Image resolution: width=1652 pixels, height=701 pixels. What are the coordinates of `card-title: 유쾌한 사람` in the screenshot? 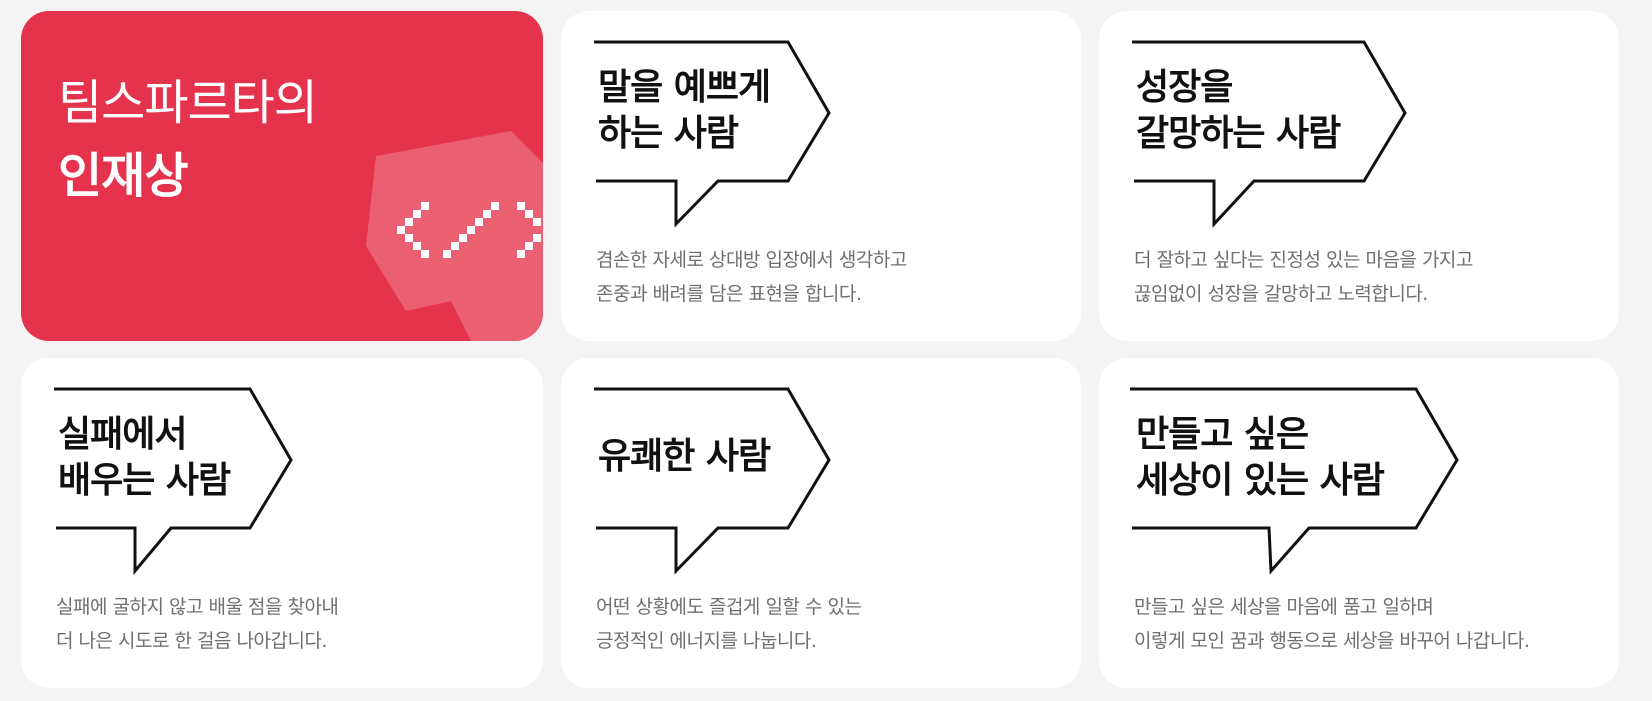 It's located at (684, 456).